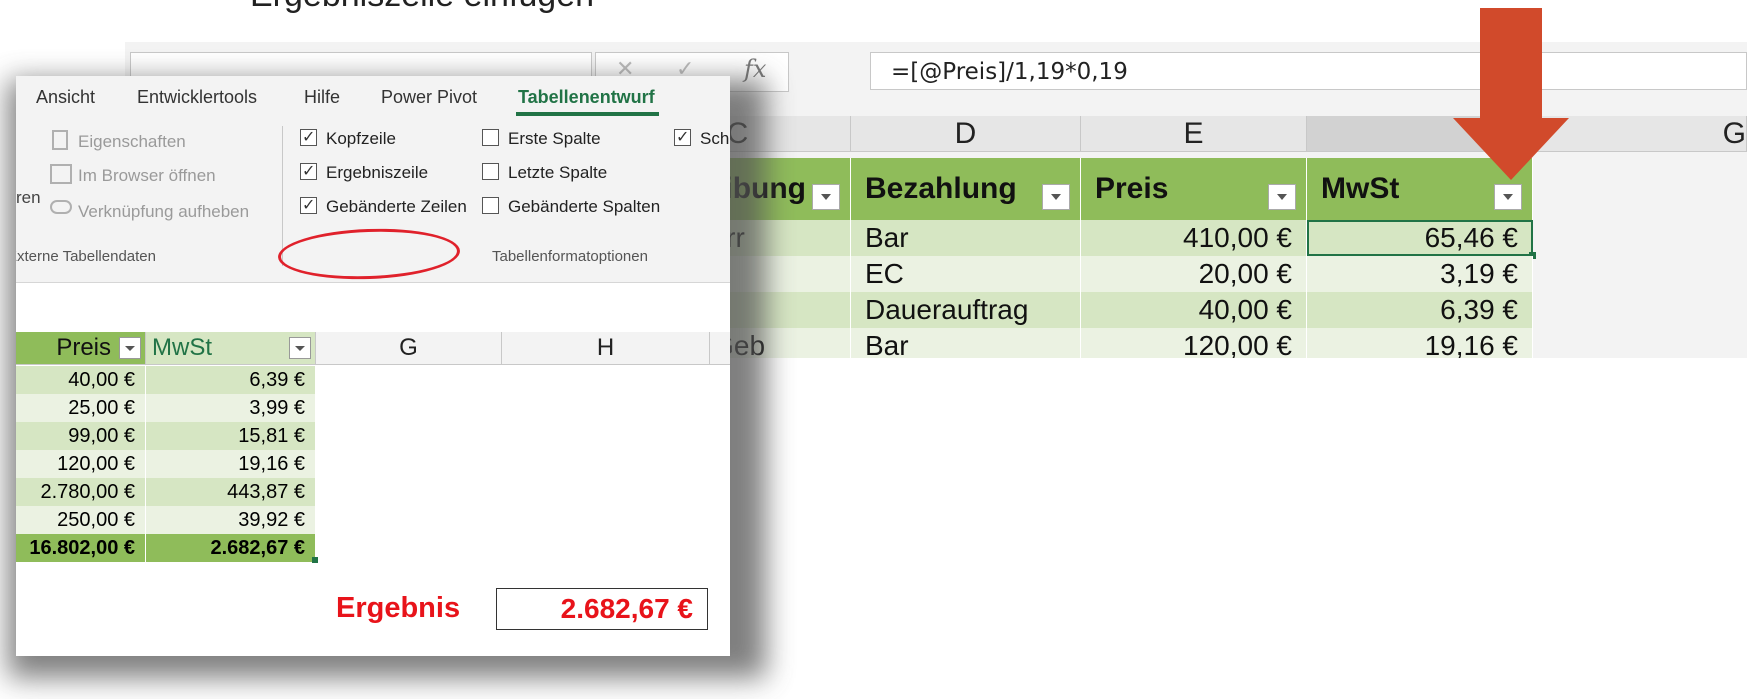 This screenshot has width=1747, height=699. Describe the element at coordinates (1420, 238) in the screenshot. I see `selected-cell: 65,46 €` at that location.